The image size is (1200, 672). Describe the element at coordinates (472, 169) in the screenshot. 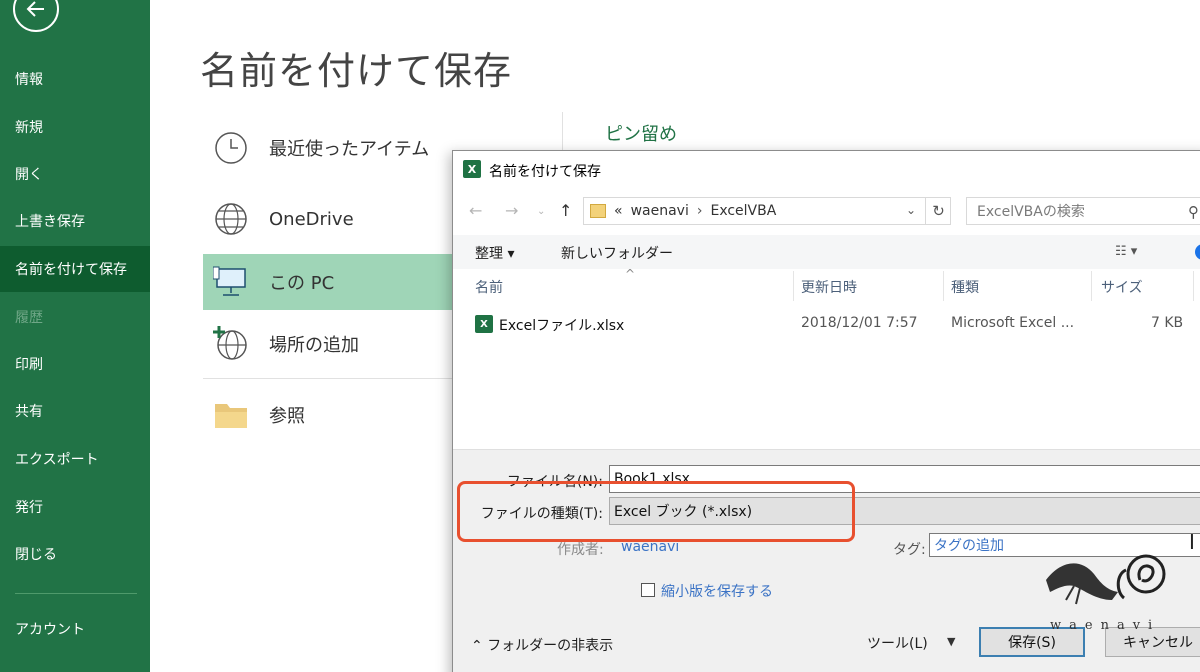

I see `excel-icon: X` at that location.